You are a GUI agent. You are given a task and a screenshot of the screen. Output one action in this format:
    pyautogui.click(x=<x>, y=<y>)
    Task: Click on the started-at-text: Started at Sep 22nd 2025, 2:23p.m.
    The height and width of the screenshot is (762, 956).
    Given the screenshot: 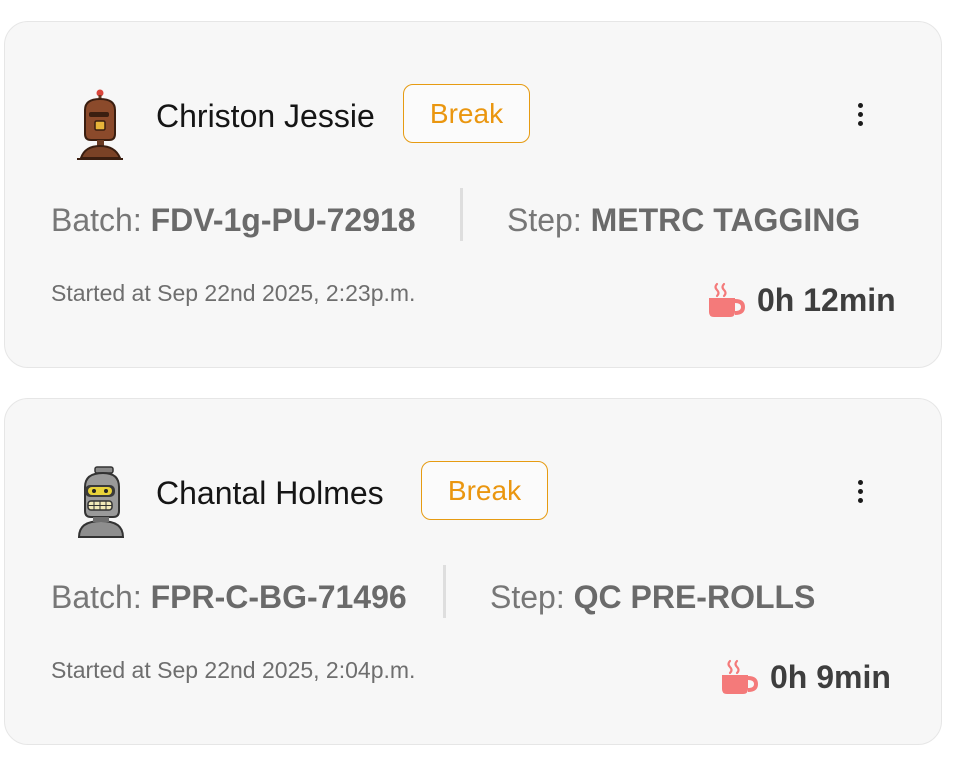 What is the action you would take?
    pyautogui.click(x=233, y=293)
    